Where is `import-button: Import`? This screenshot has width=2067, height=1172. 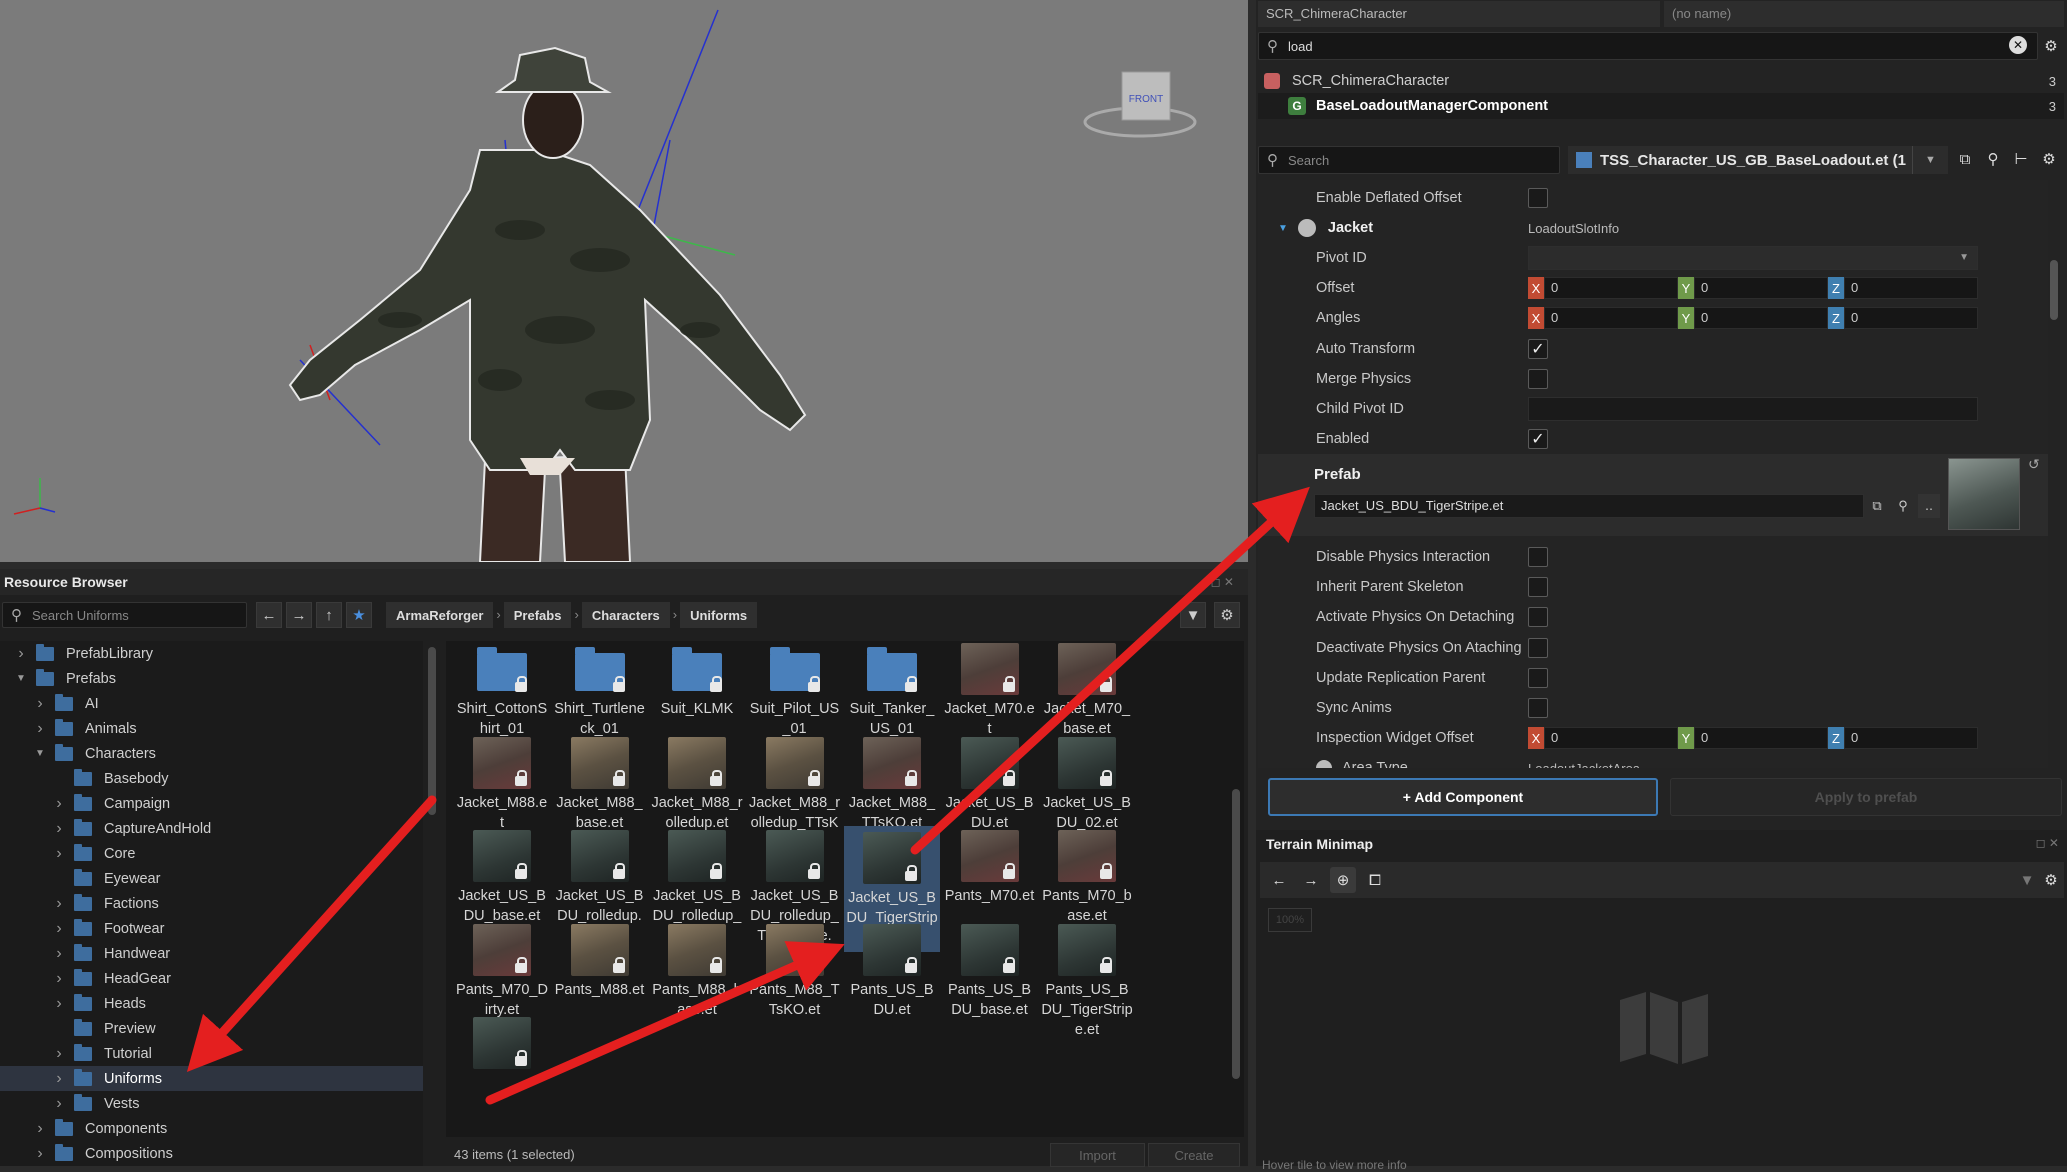
import-button: Import is located at coordinates (1097, 1155).